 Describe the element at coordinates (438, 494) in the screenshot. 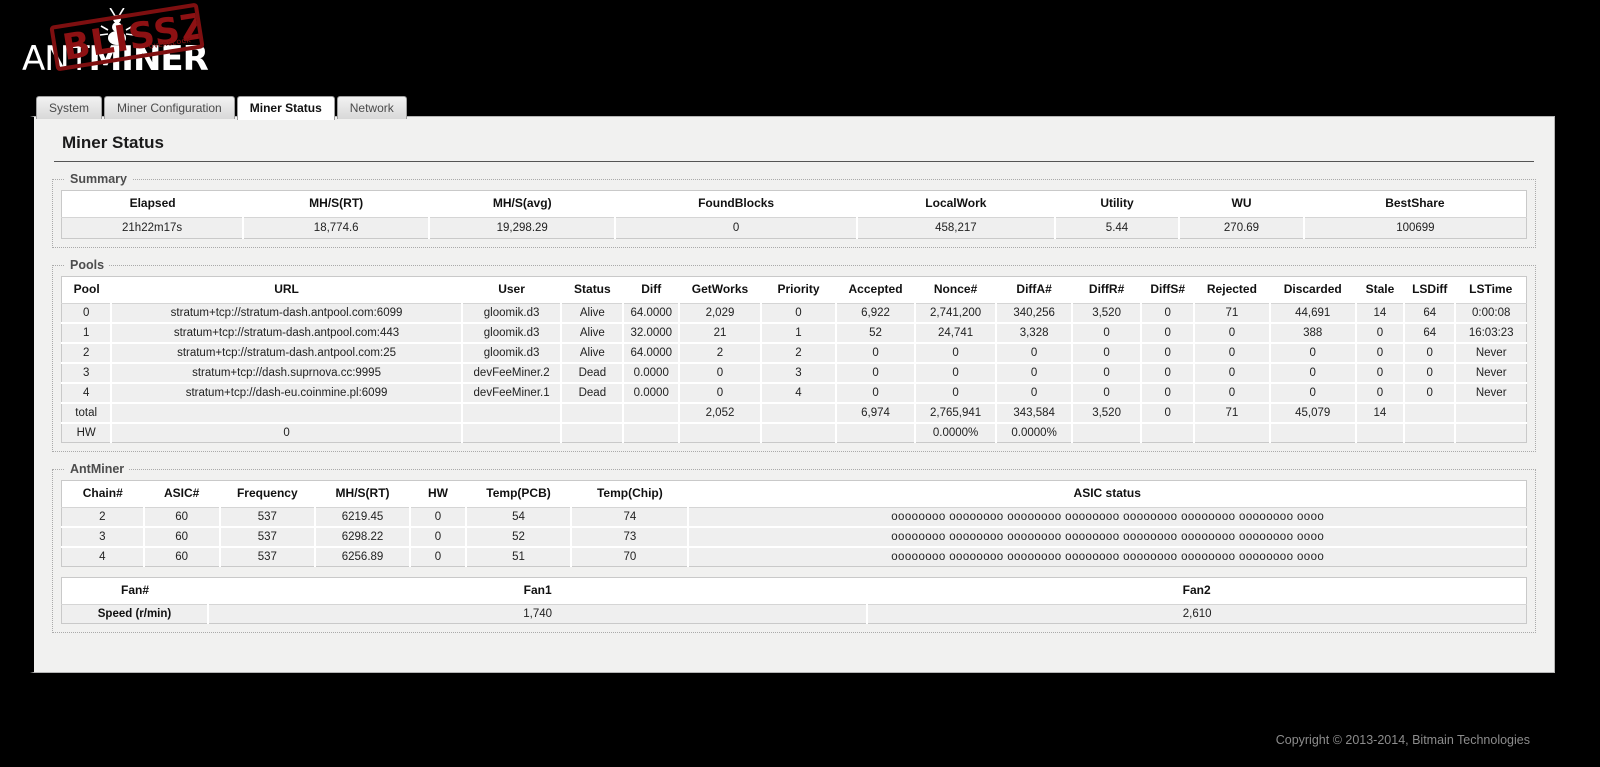

I see `antminer-col-hw: HW` at that location.